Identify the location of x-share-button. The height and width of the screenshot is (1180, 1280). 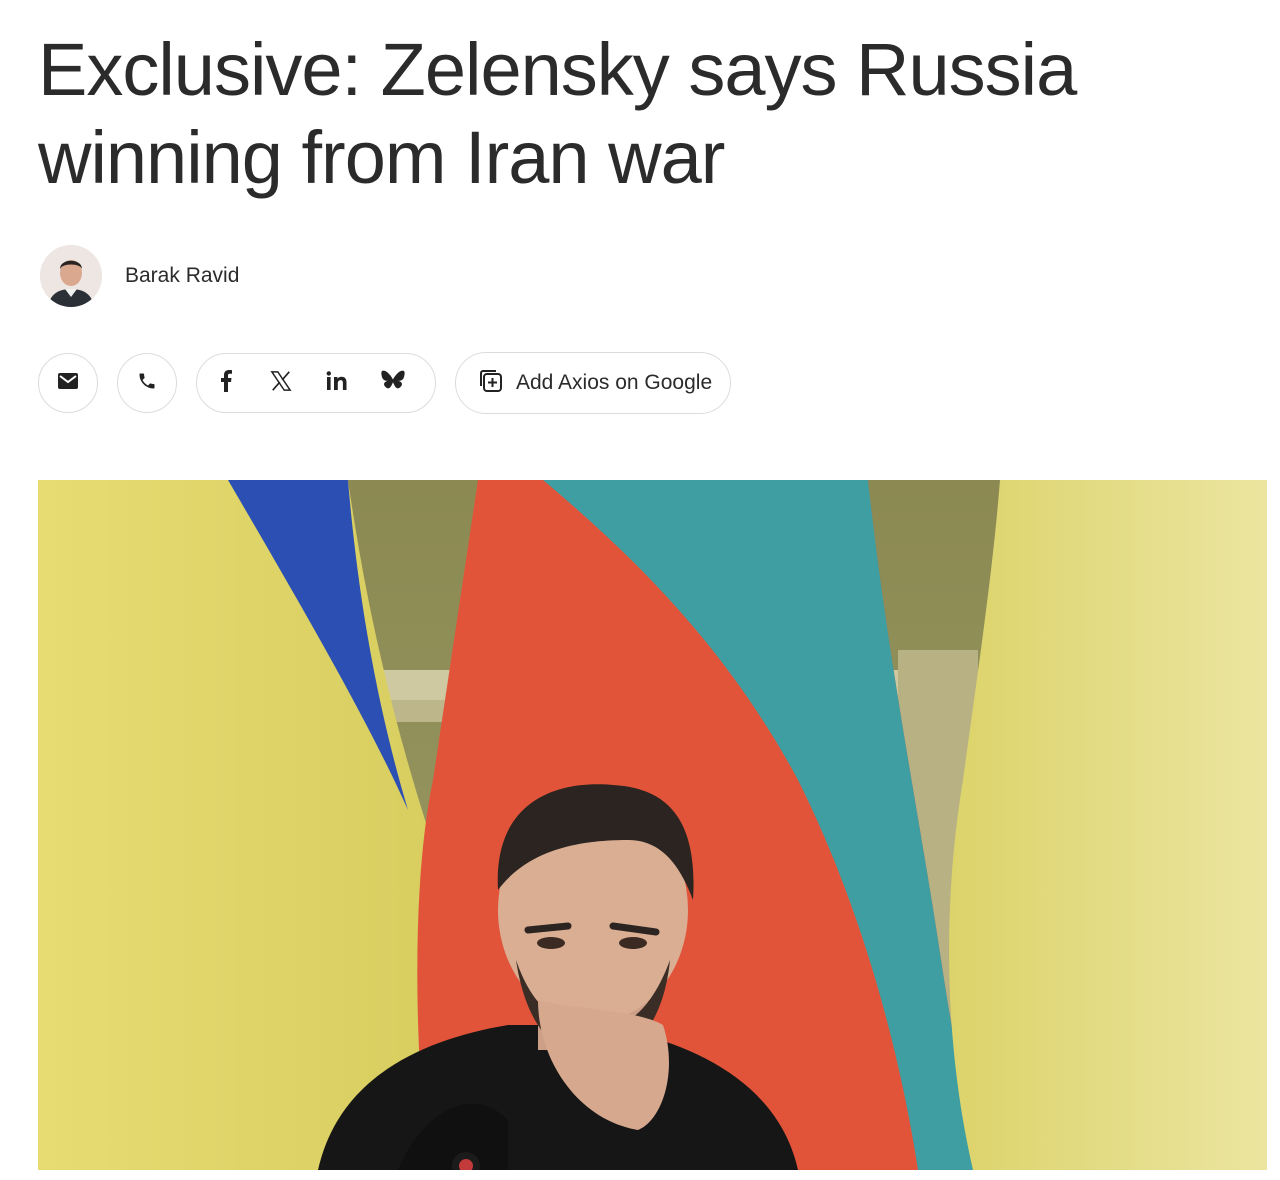
(281, 383).